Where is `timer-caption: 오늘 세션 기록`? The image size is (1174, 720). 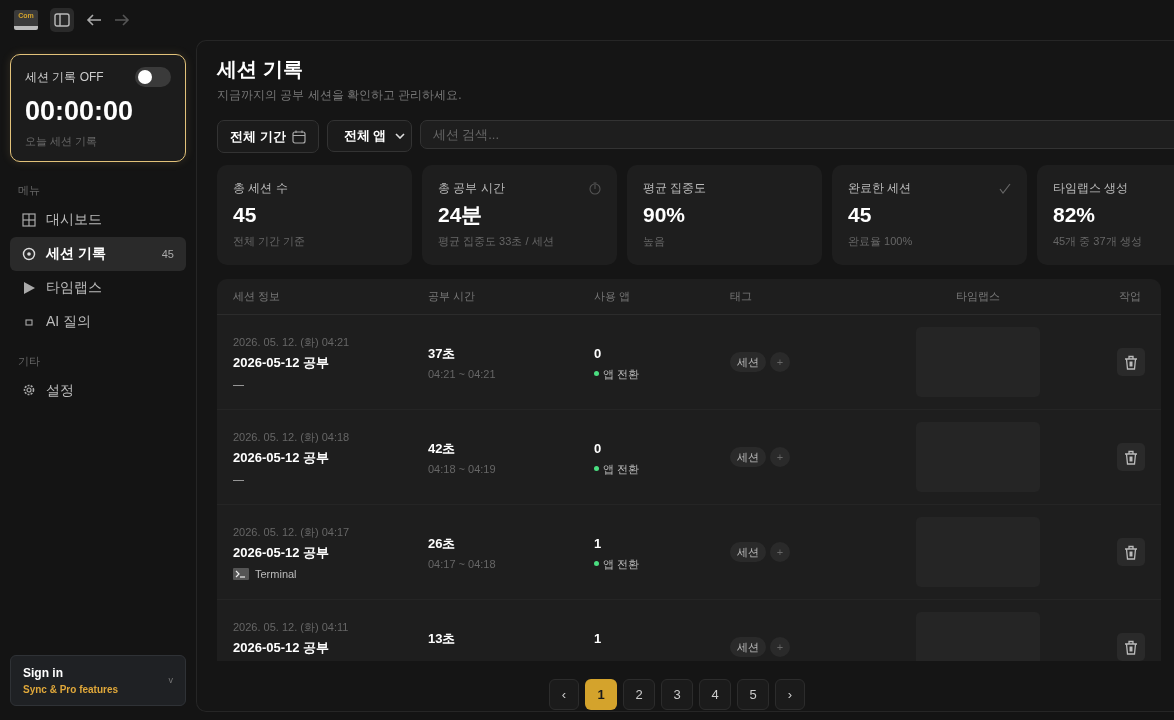 timer-caption: 오늘 세션 기록 is located at coordinates (62, 141).